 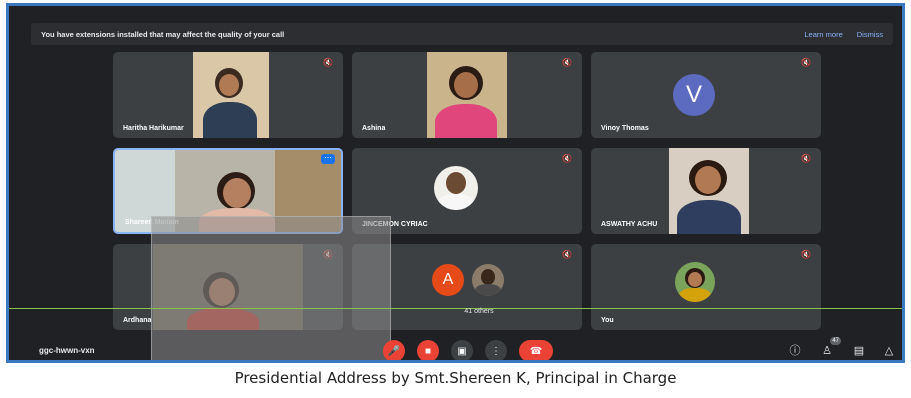 What do you see at coordinates (625, 128) in the screenshot?
I see `participant-name: Vinoy Thomas` at bounding box center [625, 128].